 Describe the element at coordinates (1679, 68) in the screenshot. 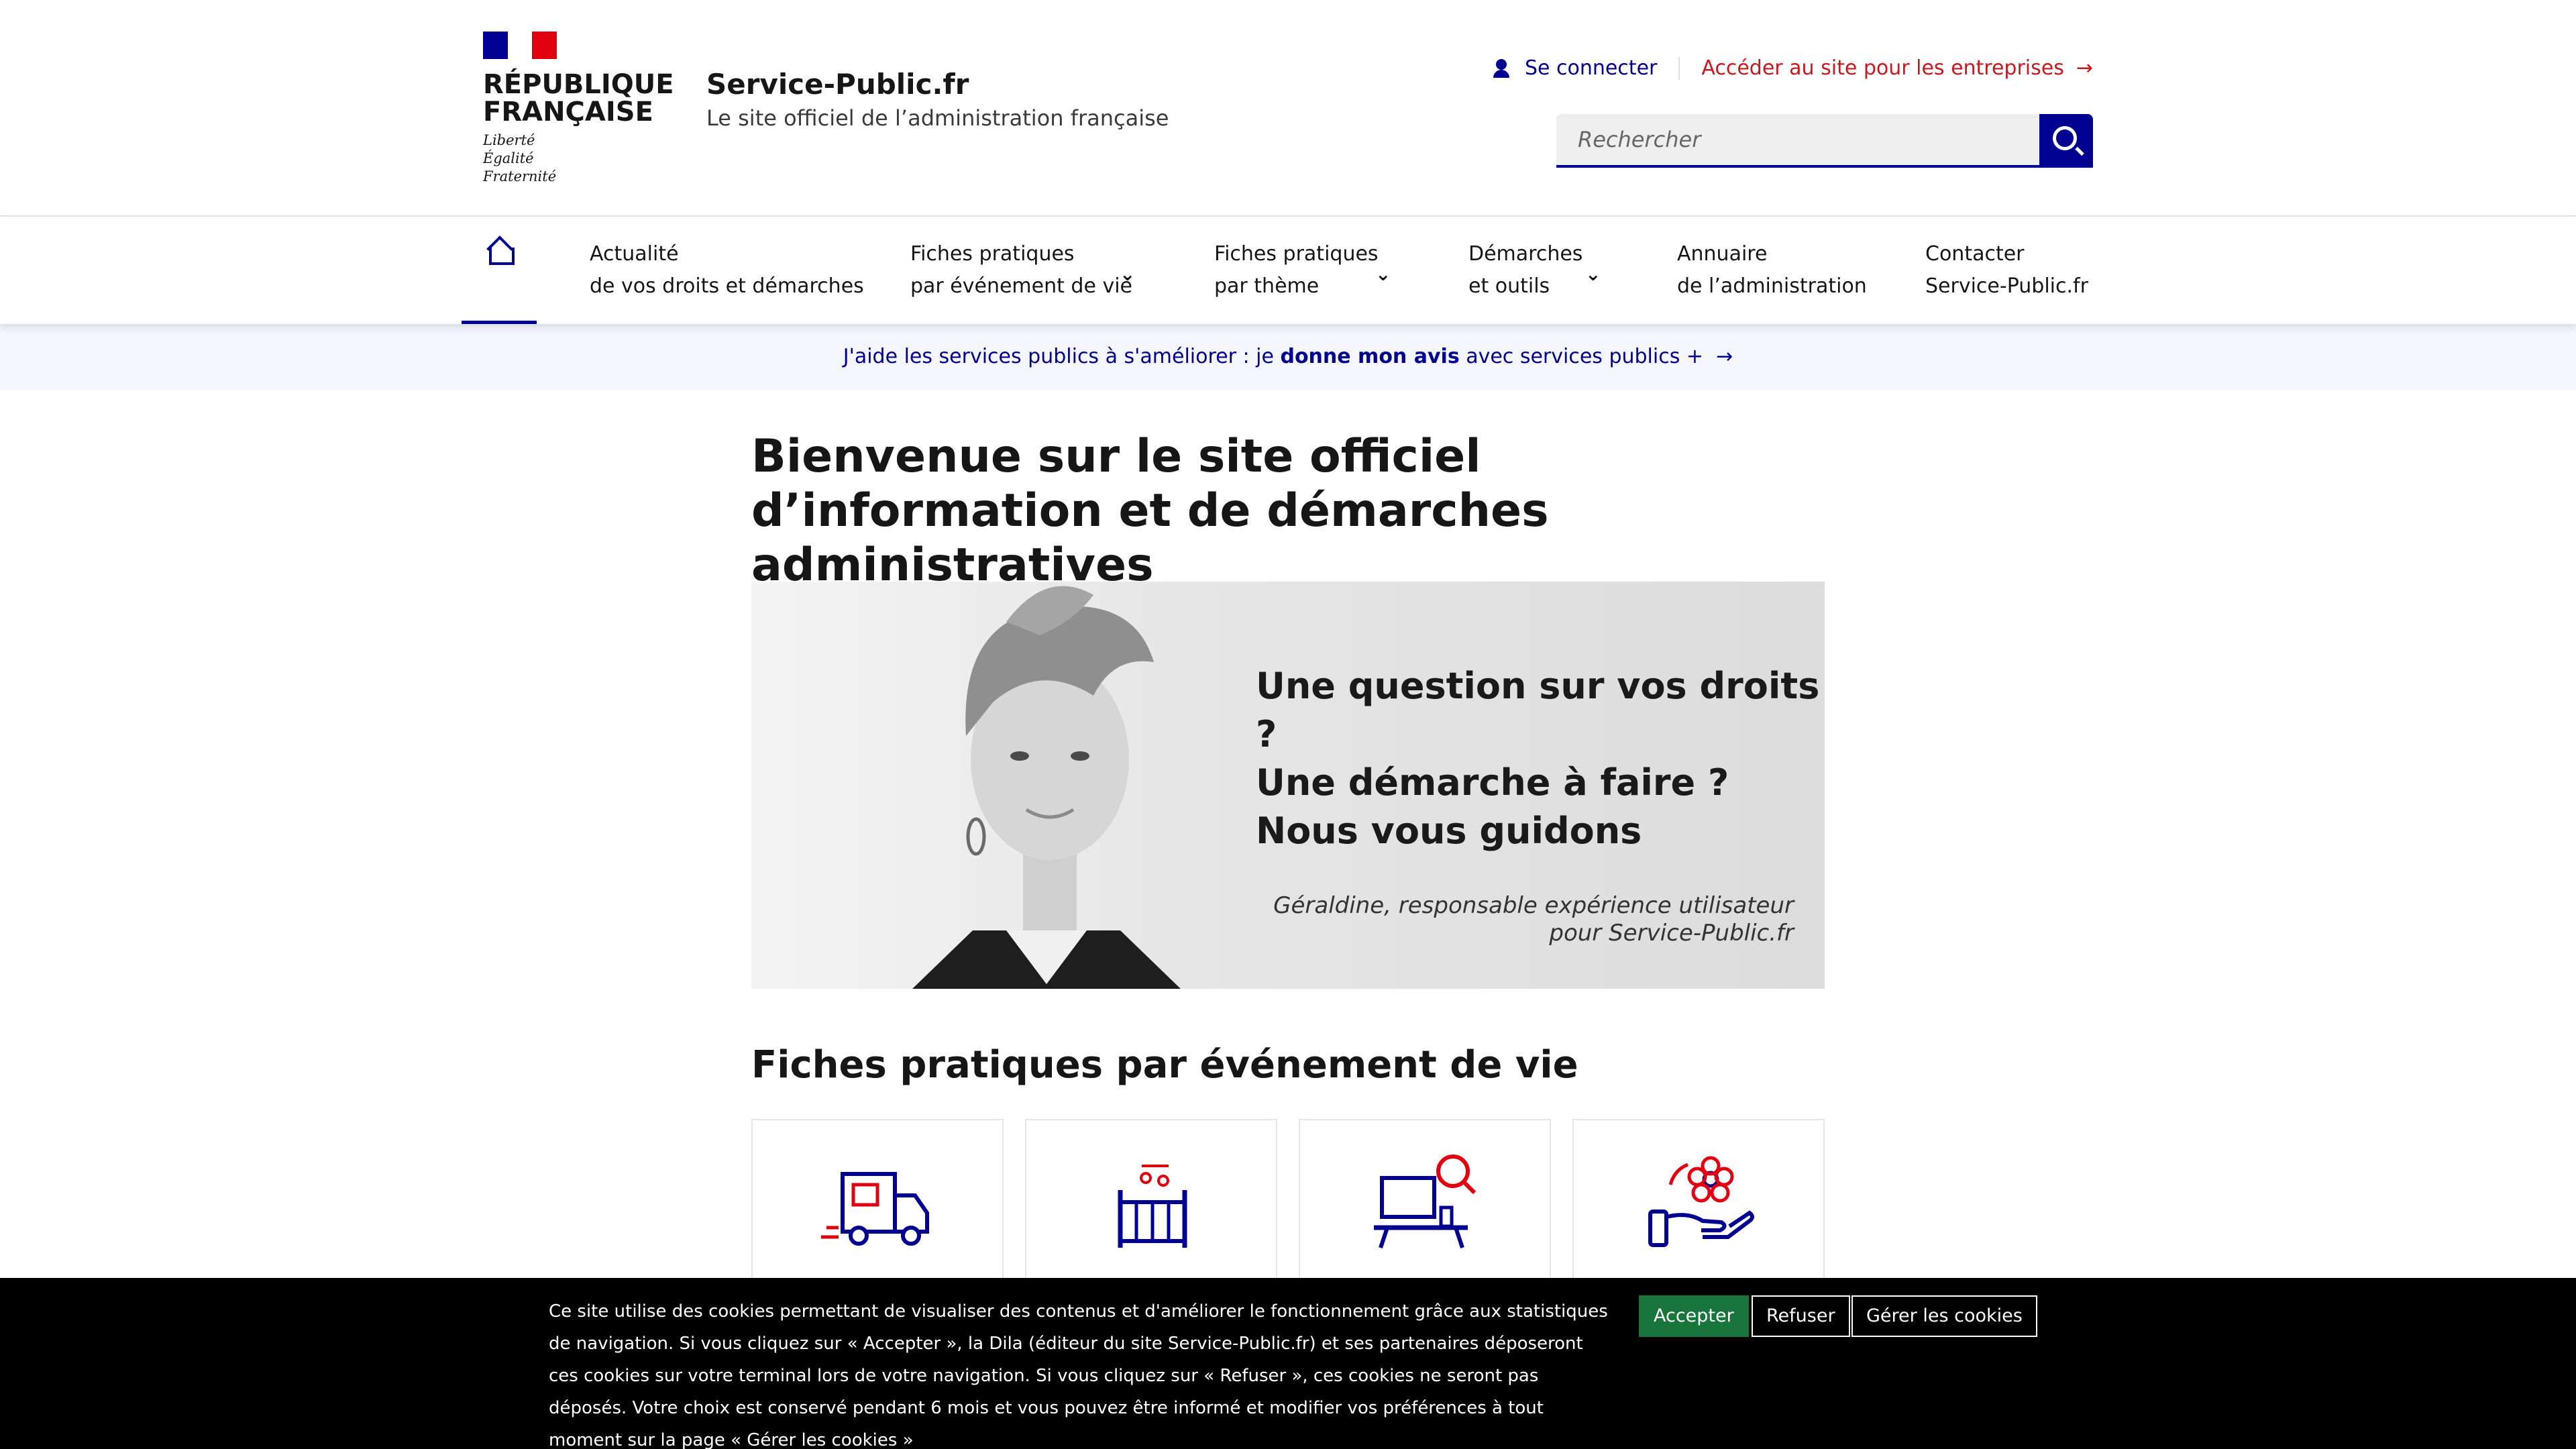

I see `divider` at that location.